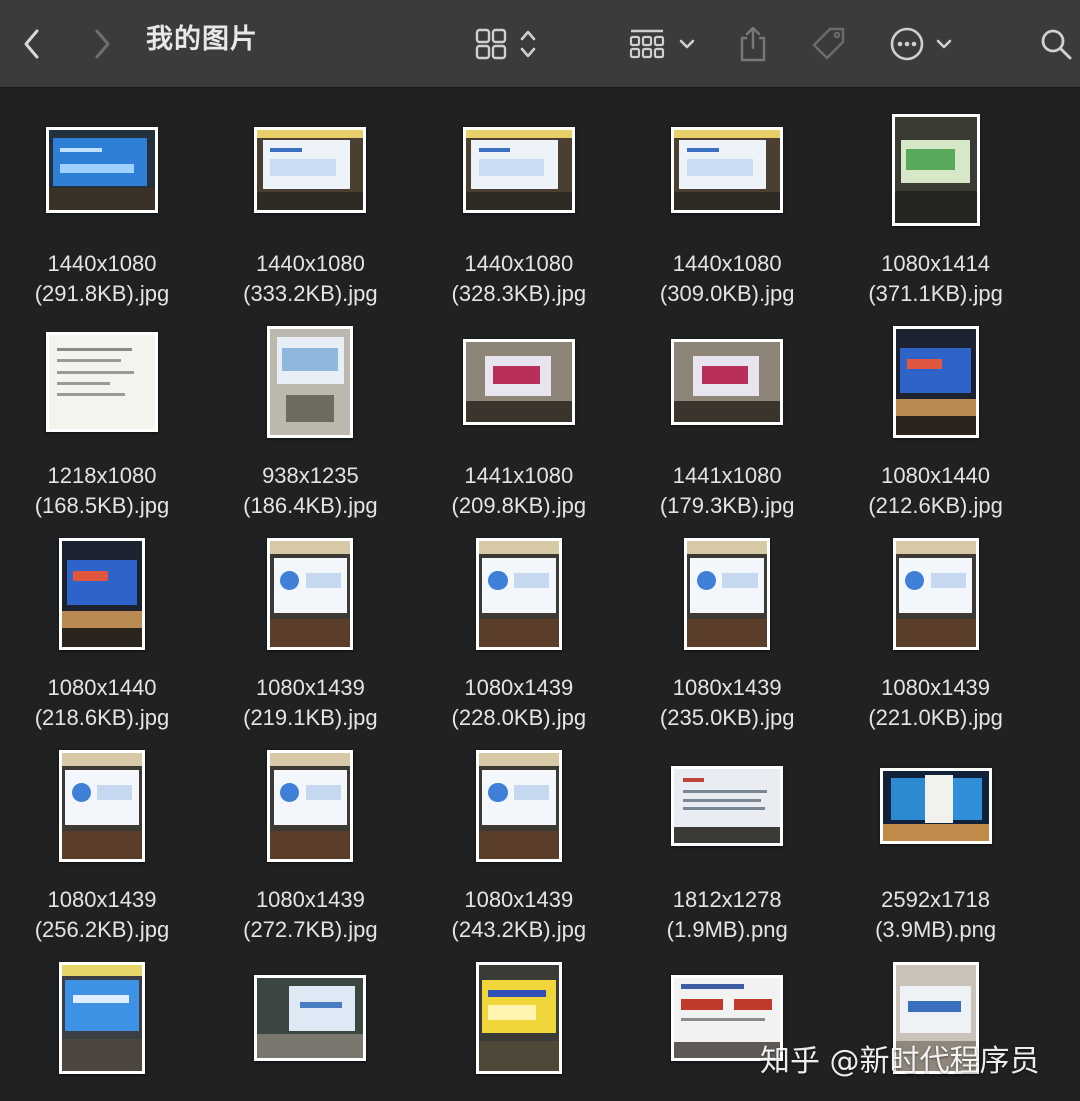 This screenshot has height=1101, width=1080. Describe the element at coordinates (103, 279) in the screenshot. I see `file-name: 1440x1080 (291.8KB).jpg` at that location.